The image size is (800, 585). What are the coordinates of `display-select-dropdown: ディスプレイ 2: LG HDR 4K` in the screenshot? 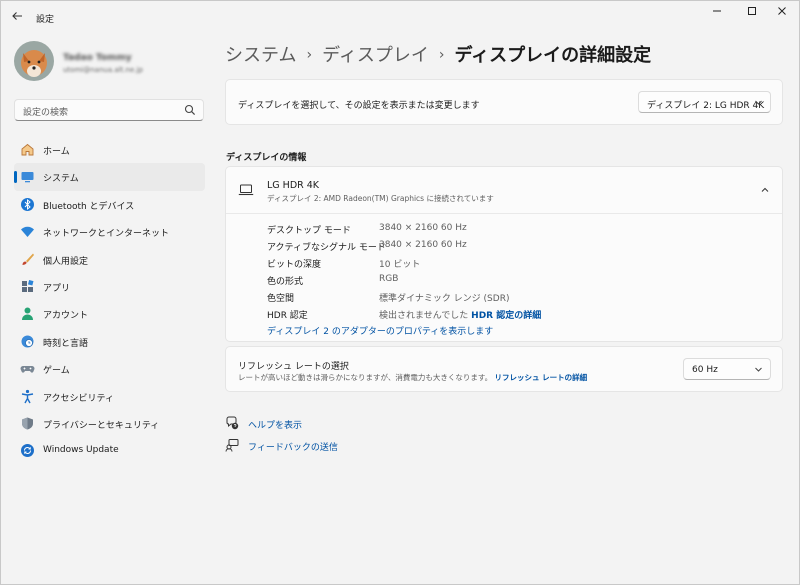 It's located at (704, 102).